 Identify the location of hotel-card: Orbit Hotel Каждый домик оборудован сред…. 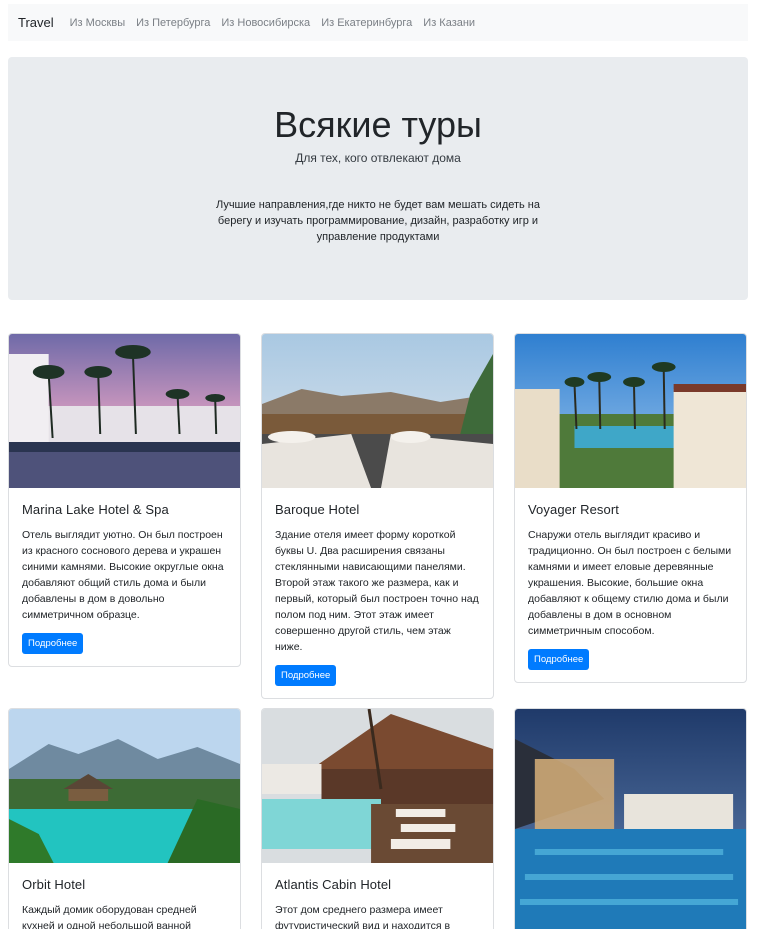
(124, 818).